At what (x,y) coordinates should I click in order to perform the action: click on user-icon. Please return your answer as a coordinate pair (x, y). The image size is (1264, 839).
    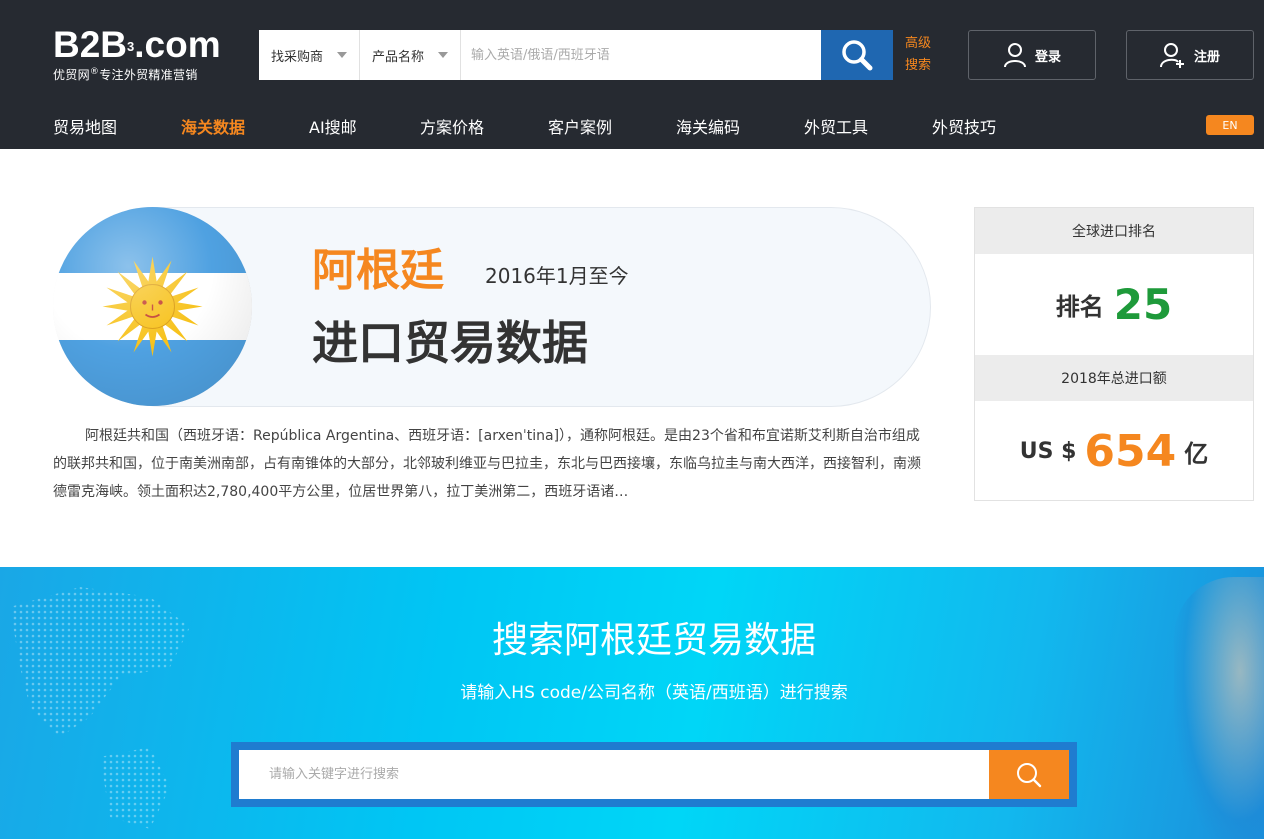
    Looking at the image, I should click on (1014, 55).